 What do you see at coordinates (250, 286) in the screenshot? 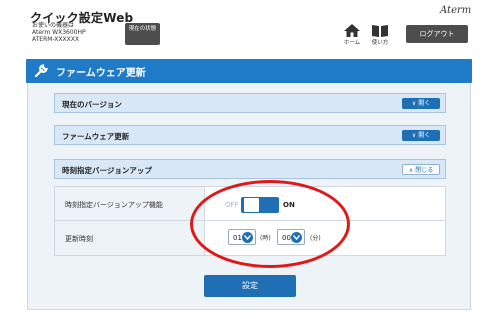
I see `submit-button: 設定` at bounding box center [250, 286].